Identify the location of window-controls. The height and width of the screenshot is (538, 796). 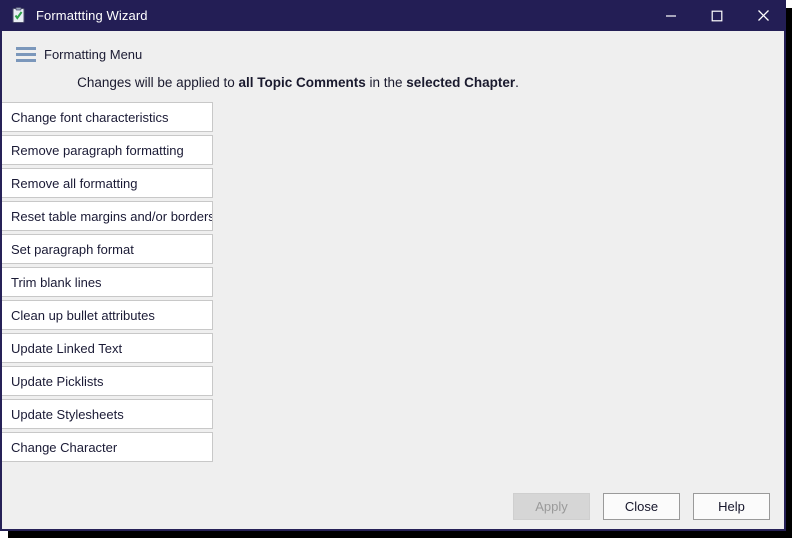
(717, 15).